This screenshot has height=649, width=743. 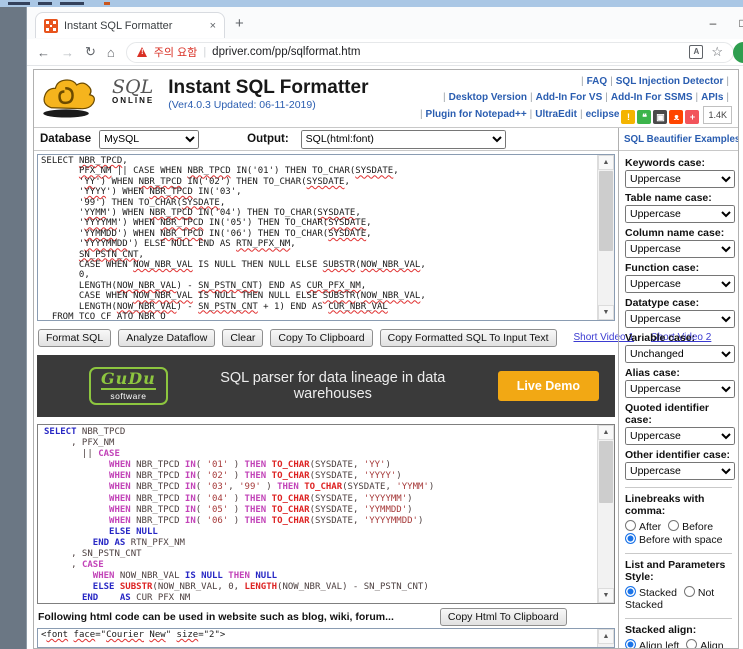 I want to click on option-label: After, so click(x=652, y=527).